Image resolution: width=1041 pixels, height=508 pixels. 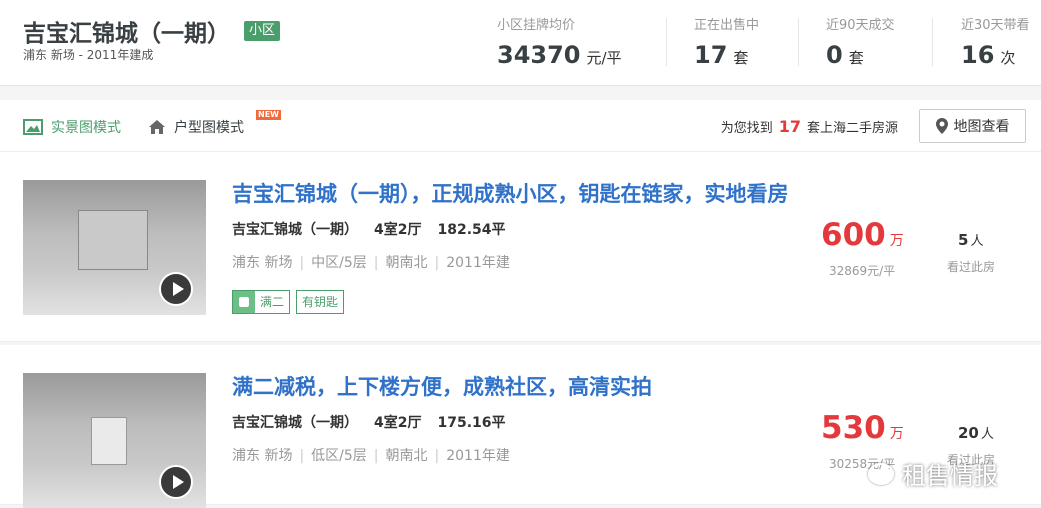 What do you see at coordinates (109, 441) in the screenshot?
I see `photo-window` at bounding box center [109, 441].